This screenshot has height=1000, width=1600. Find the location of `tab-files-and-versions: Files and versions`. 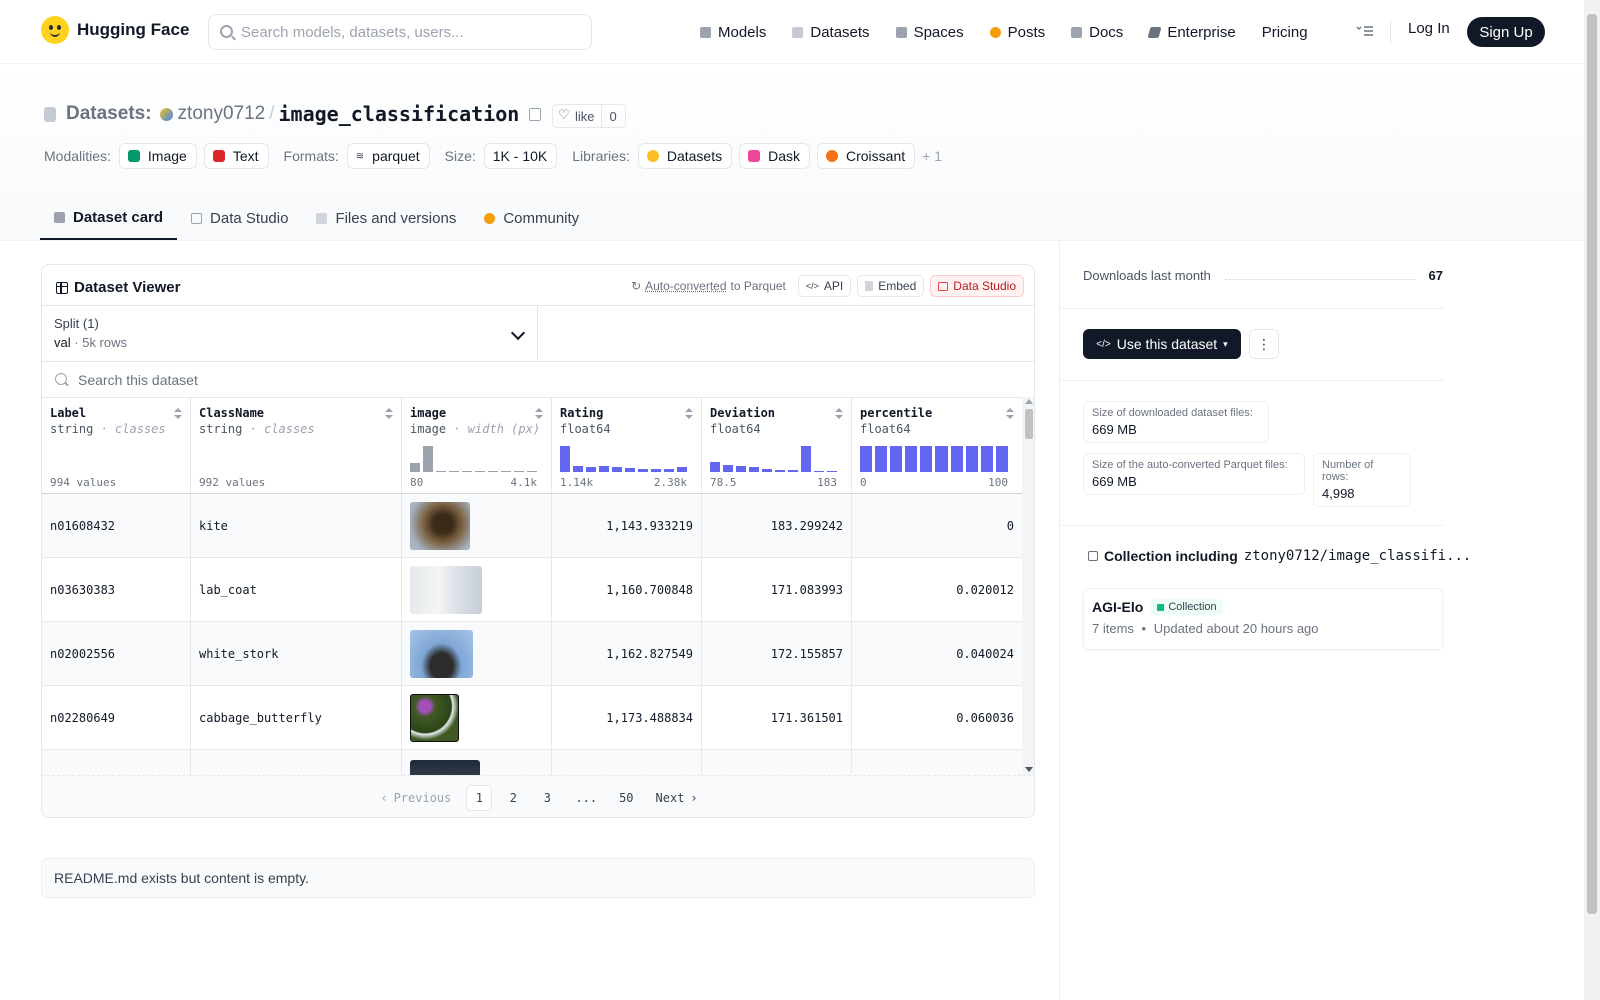

tab-files-and-versions: Files and versions is located at coordinates (386, 218).